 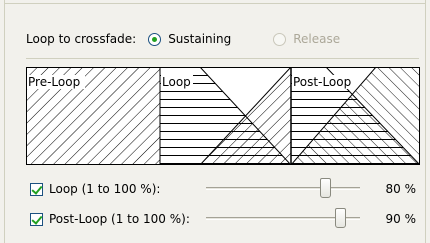 I want to click on release-radio, so click(x=280, y=39).